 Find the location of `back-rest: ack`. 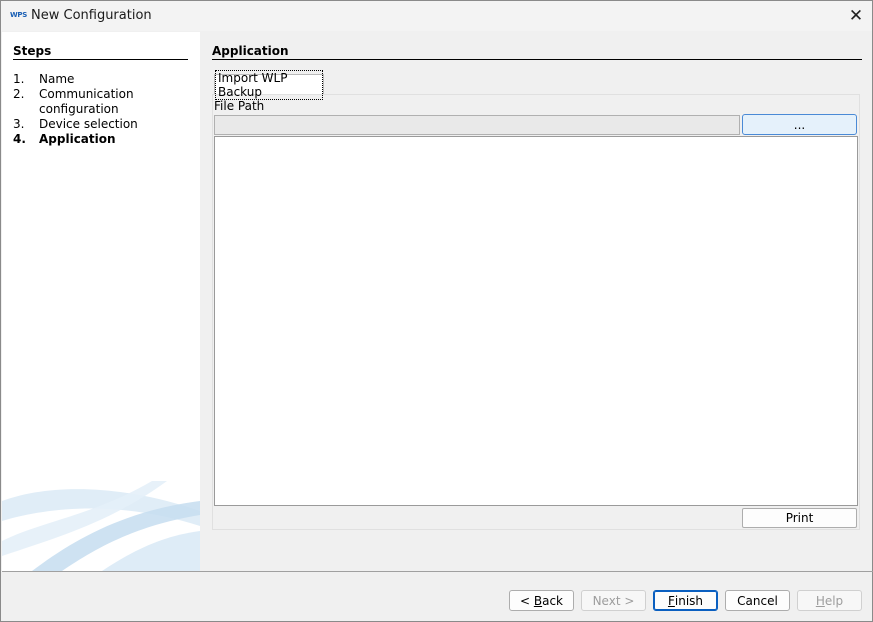

back-rest: ack is located at coordinates (552, 600).